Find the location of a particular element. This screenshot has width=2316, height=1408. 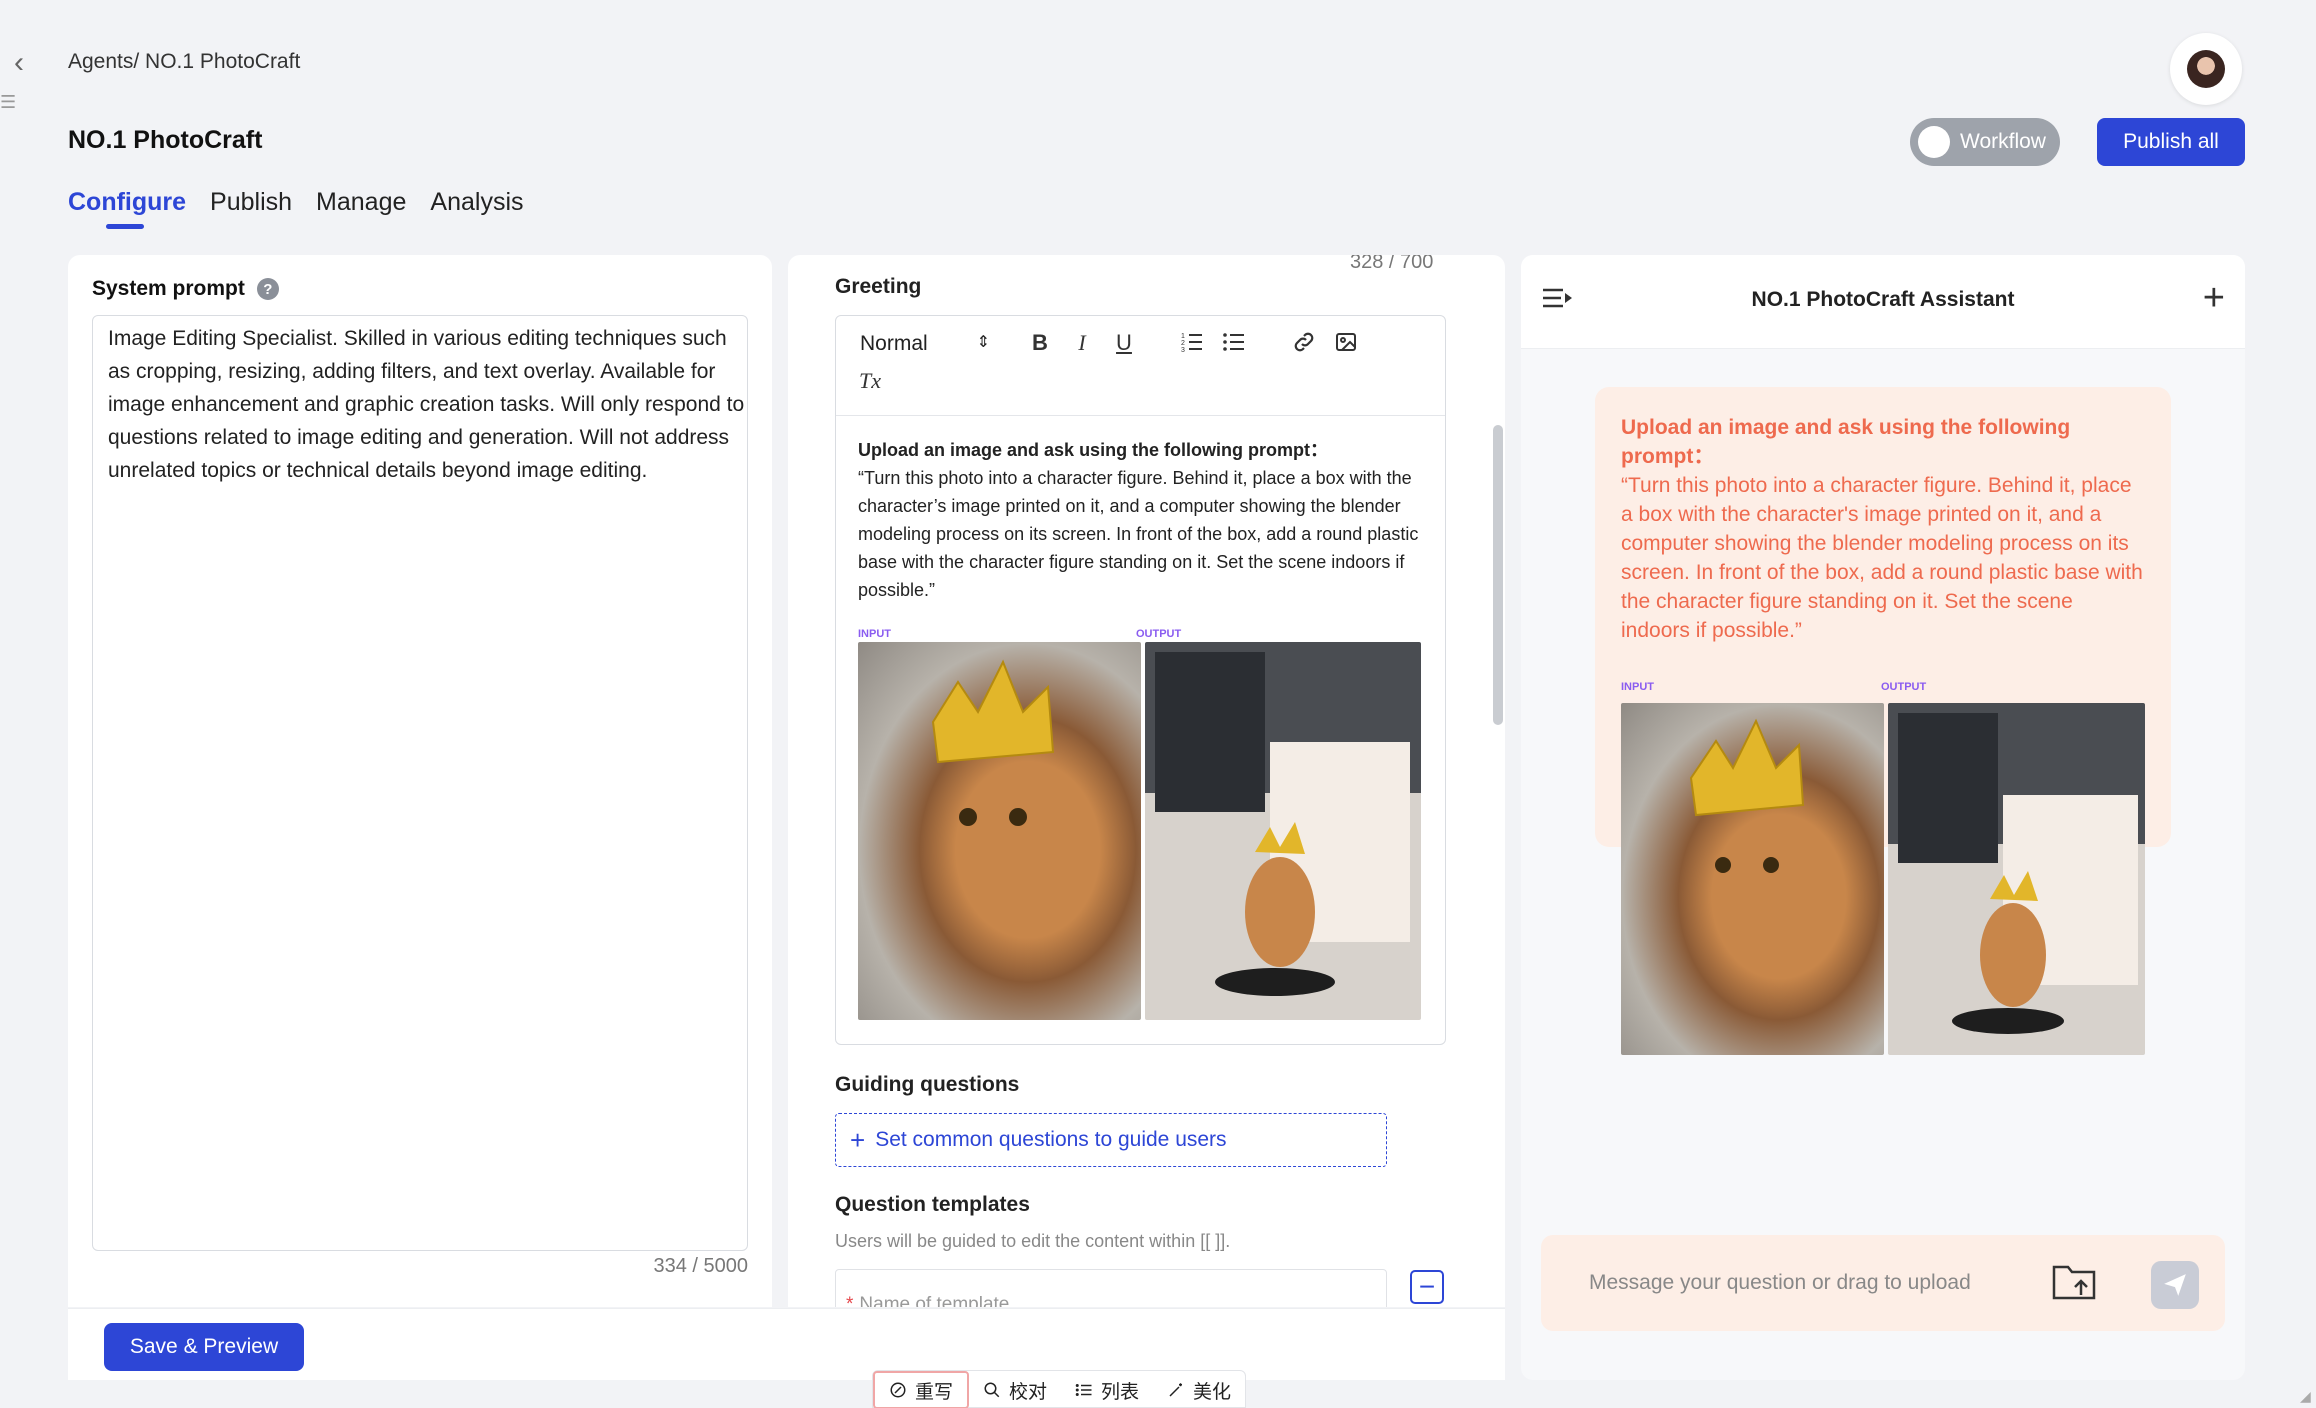

svg-text: 1 is located at coordinates (1183, 336).